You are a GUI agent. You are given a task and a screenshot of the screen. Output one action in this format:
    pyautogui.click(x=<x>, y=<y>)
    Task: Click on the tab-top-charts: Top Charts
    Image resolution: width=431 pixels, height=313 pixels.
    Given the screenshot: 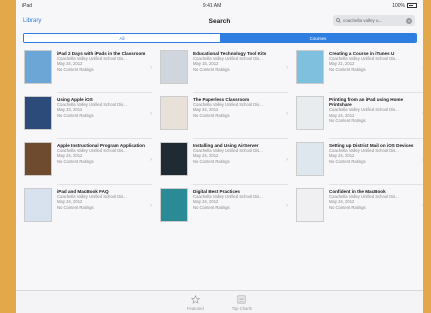 What is the action you would take?
    pyautogui.click(x=242, y=304)
    